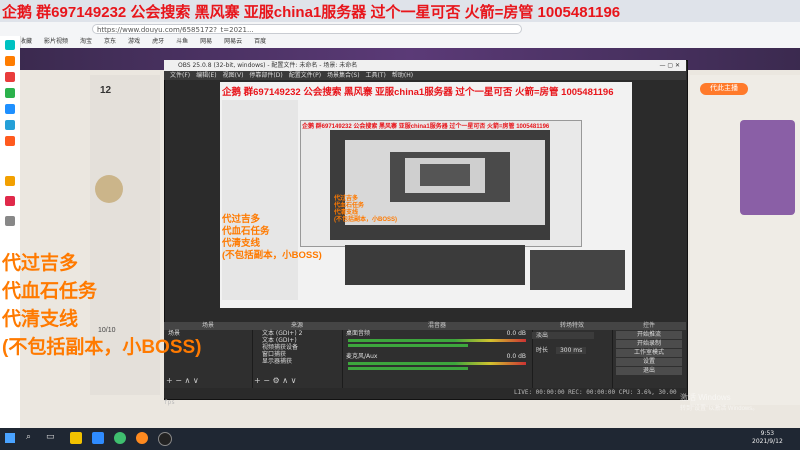 The height and width of the screenshot is (450, 800). I want to click on level-badge-icon, so click(109, 189).